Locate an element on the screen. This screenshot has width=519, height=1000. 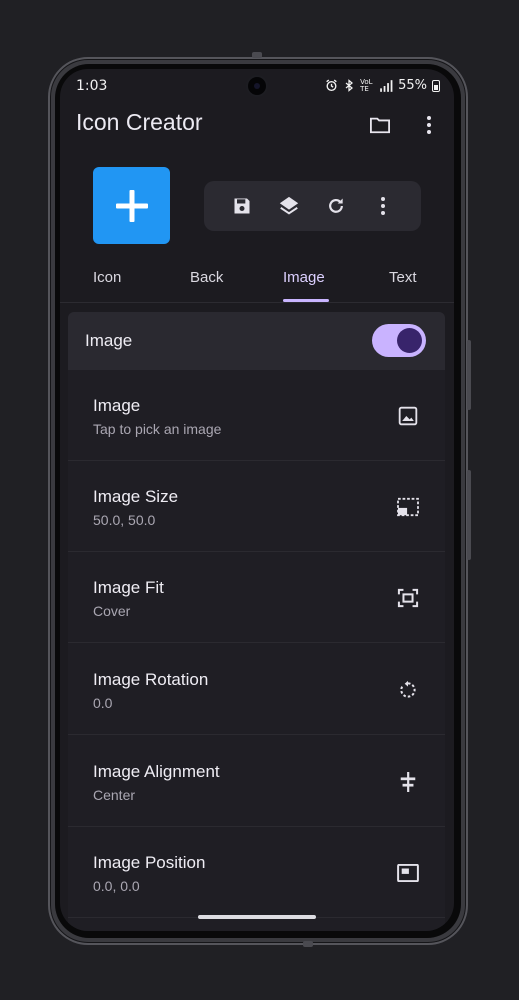
network-type-label: VoLTE is located at coordinates (366, 85).